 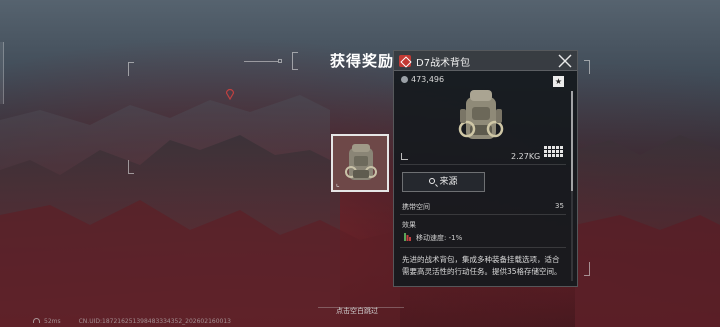 I want to click on inventory-grid-icon, so click(x=553, y=151).